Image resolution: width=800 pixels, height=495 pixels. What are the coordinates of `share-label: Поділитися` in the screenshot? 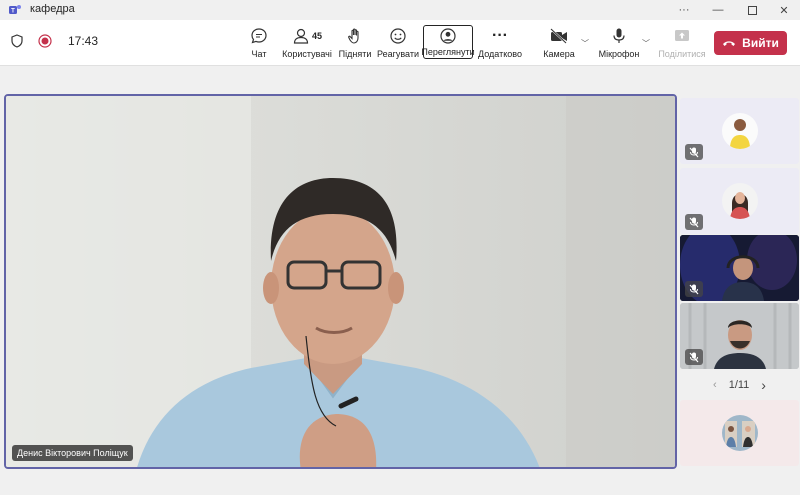 It's located at (682, 54).